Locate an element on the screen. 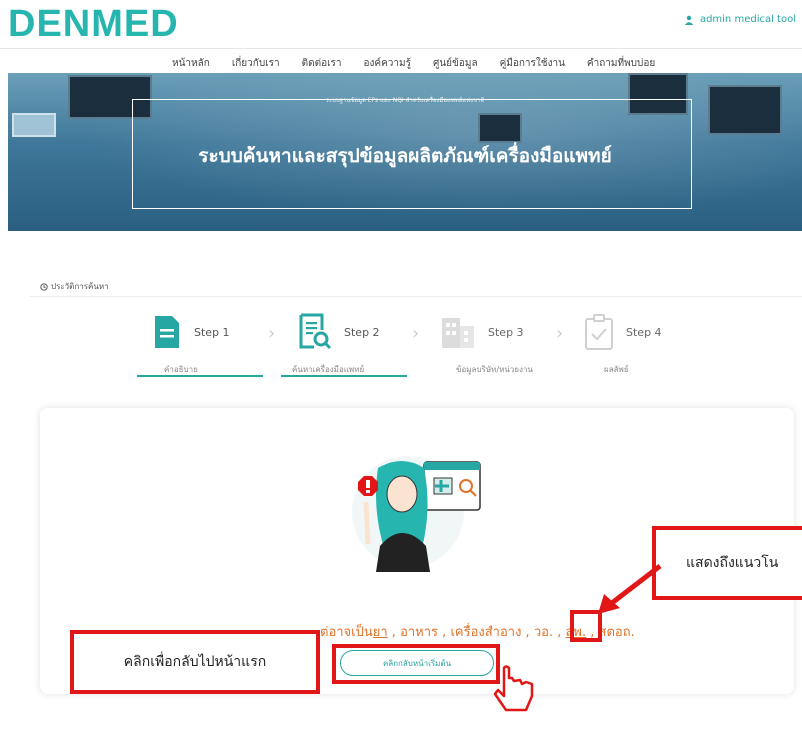 The height and width of the screenshot is (742, 802). user-icon is located at coordinates (689, 20).